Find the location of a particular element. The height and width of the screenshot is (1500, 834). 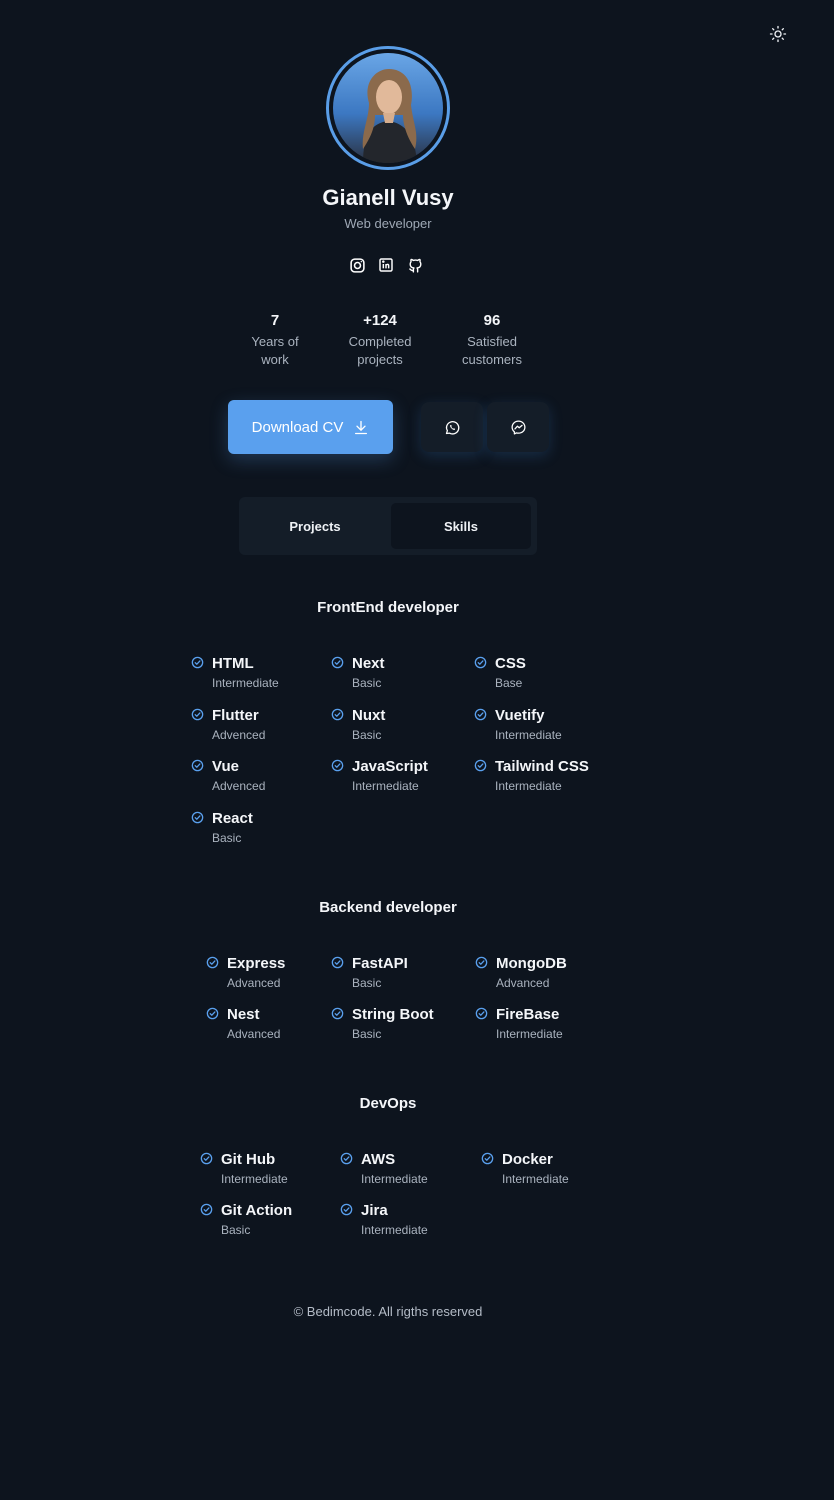

download-cv-button: Download CV is located at coordinates (310, 427).